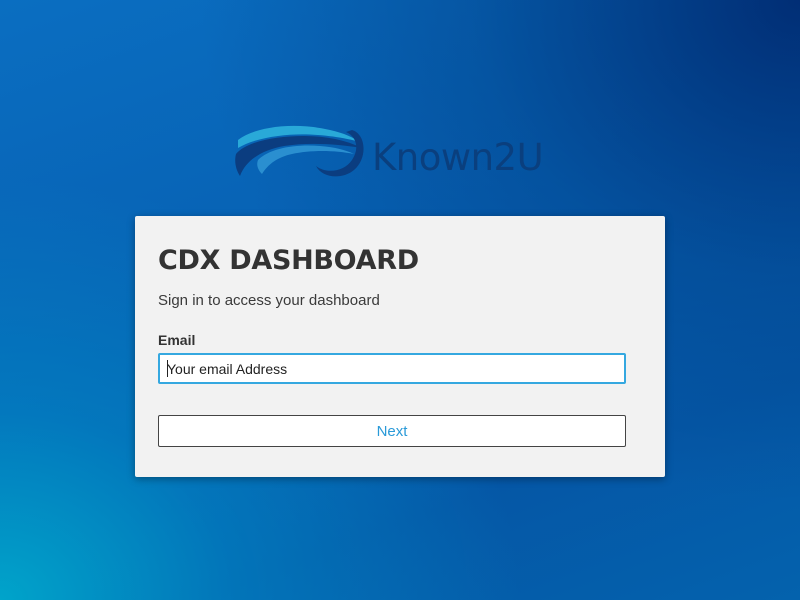 This screenshot has width=800, height=600. I want to click on known2u-logo: Known2U, so click(404, 154).